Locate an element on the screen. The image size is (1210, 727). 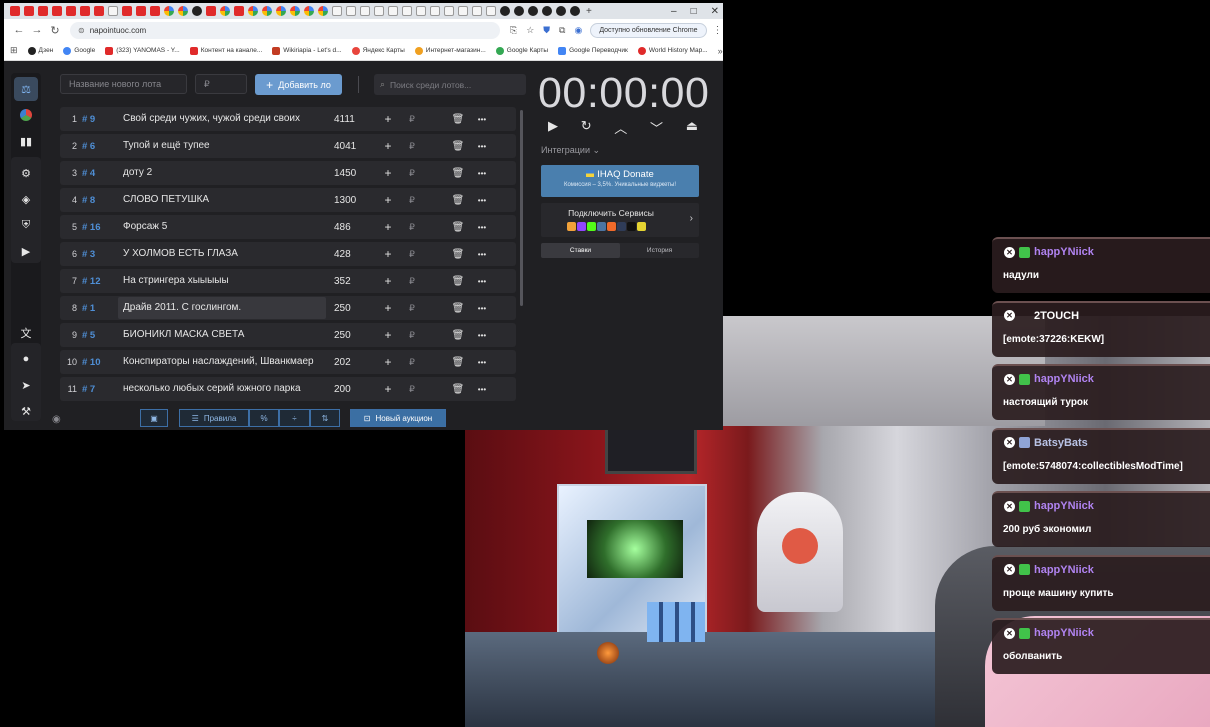
new-lot-amount-input is located at coordinates (221, 84).